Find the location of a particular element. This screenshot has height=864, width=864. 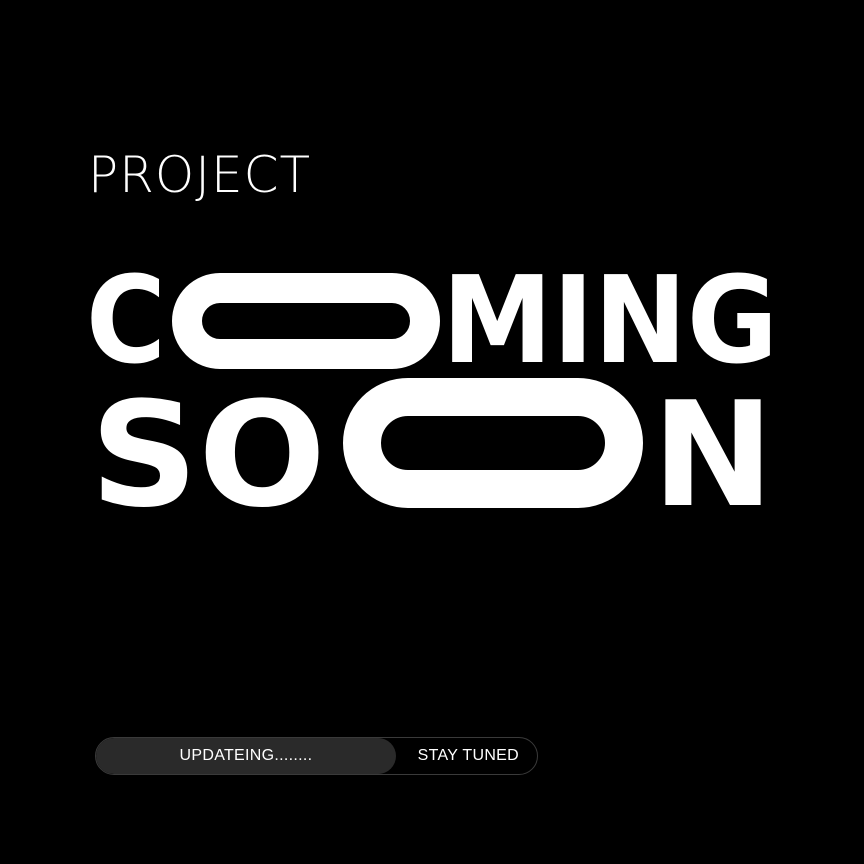

stay-tuned-label: STAY TUNED is located at coordinates (468, 755).